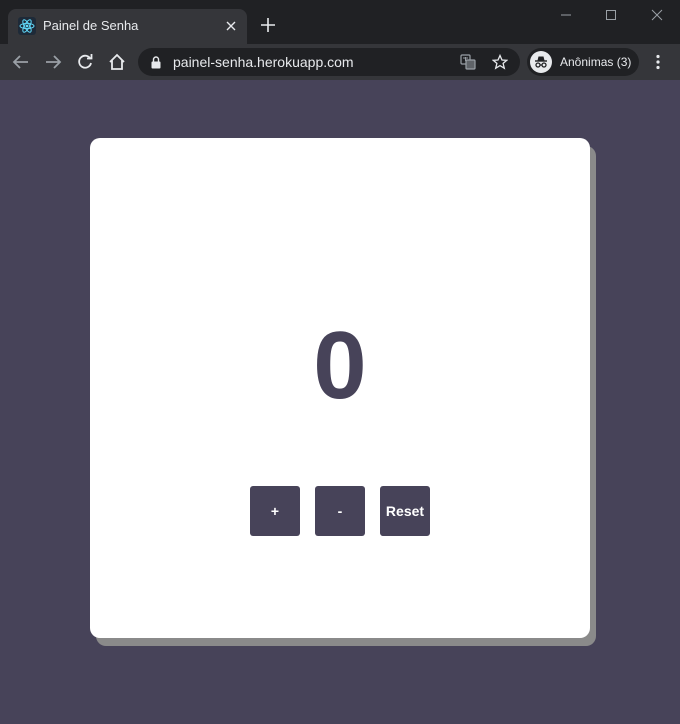 This screenshot has height=724, width=680. Describe the element at coordinates (566, 15) in the screenshot. I see `minimize-icon` at that location.